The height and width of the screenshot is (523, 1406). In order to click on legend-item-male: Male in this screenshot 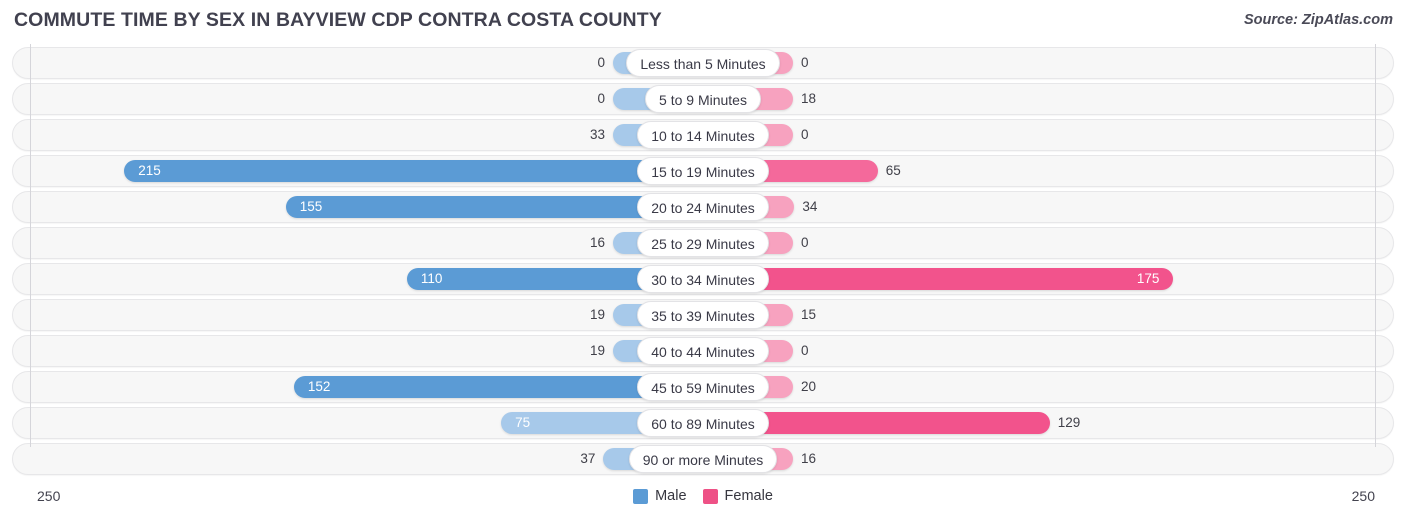, I will do `click(660, 496)`.